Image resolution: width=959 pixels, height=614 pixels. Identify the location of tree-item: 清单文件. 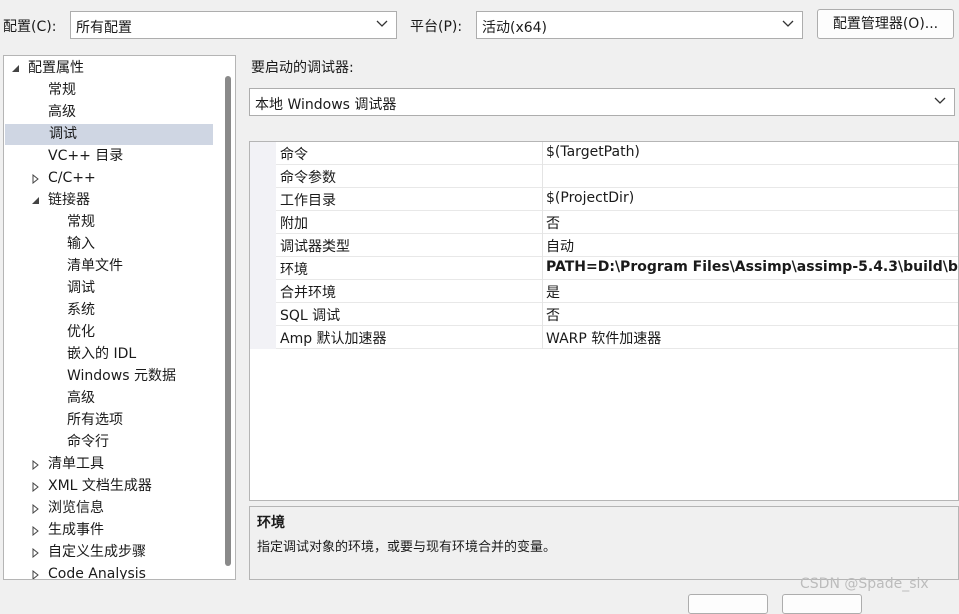
(111, 266).